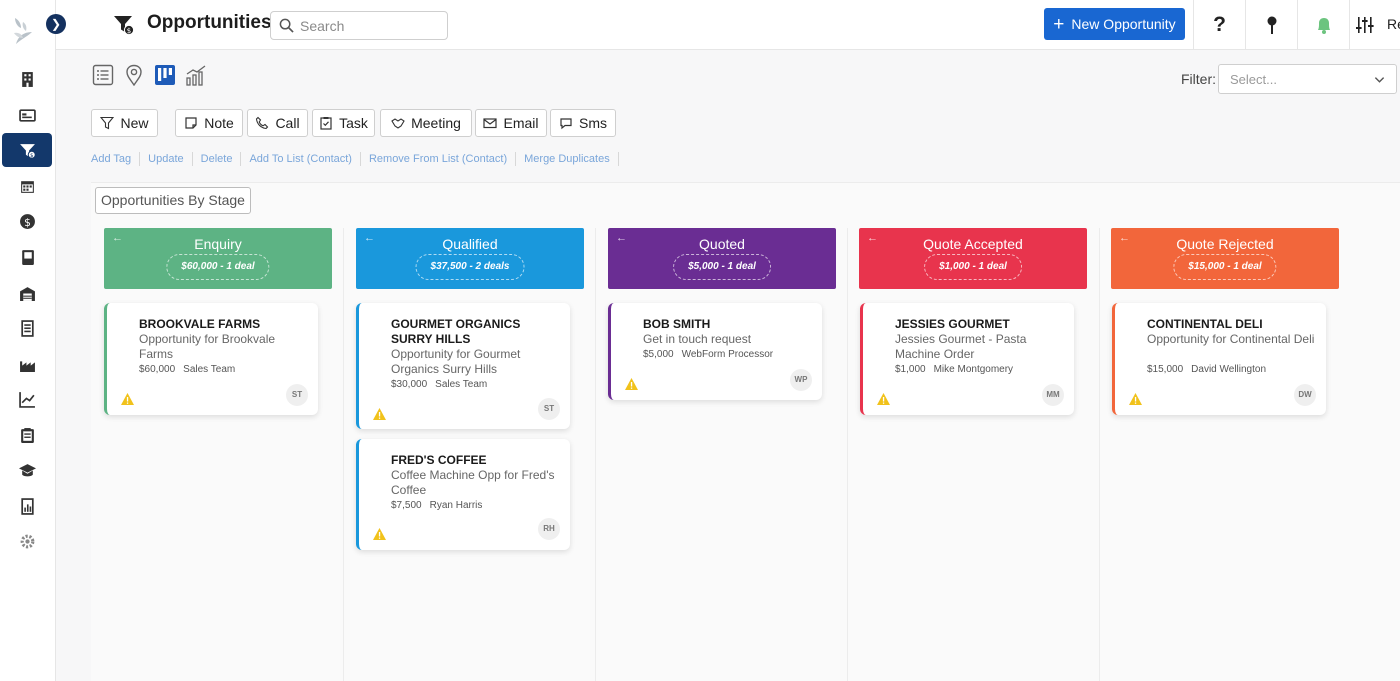  What do you see at coordinates (287, 123) in the screenshot?
I see `call-label: Call` at bounding box center [287, 123].